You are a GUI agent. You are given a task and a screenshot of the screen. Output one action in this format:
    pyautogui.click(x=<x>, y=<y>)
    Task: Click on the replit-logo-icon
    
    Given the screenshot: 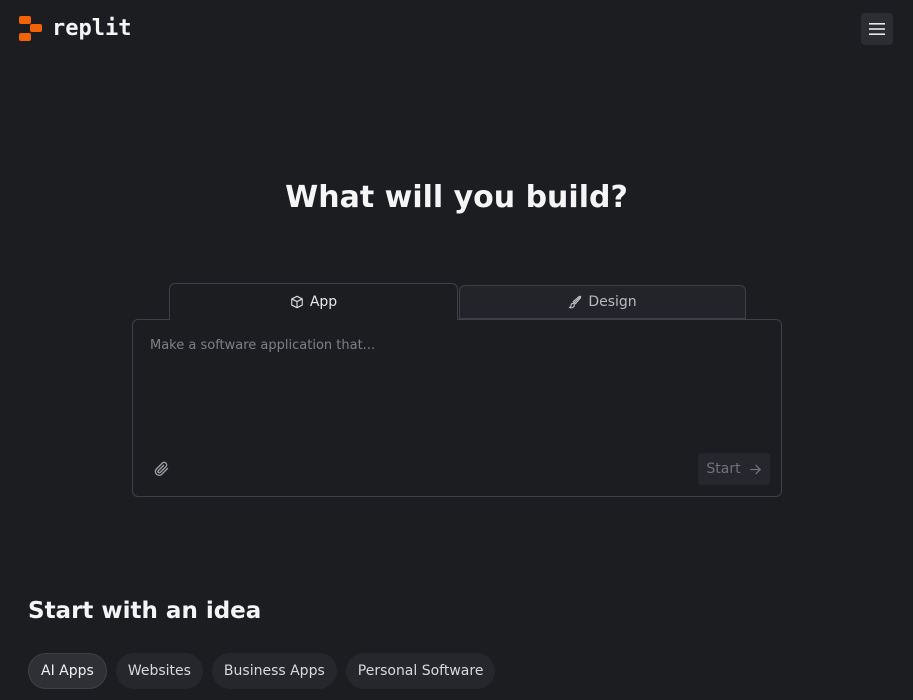 What is the action you would take?
    pyautogui.click(x=31, y=28)
    